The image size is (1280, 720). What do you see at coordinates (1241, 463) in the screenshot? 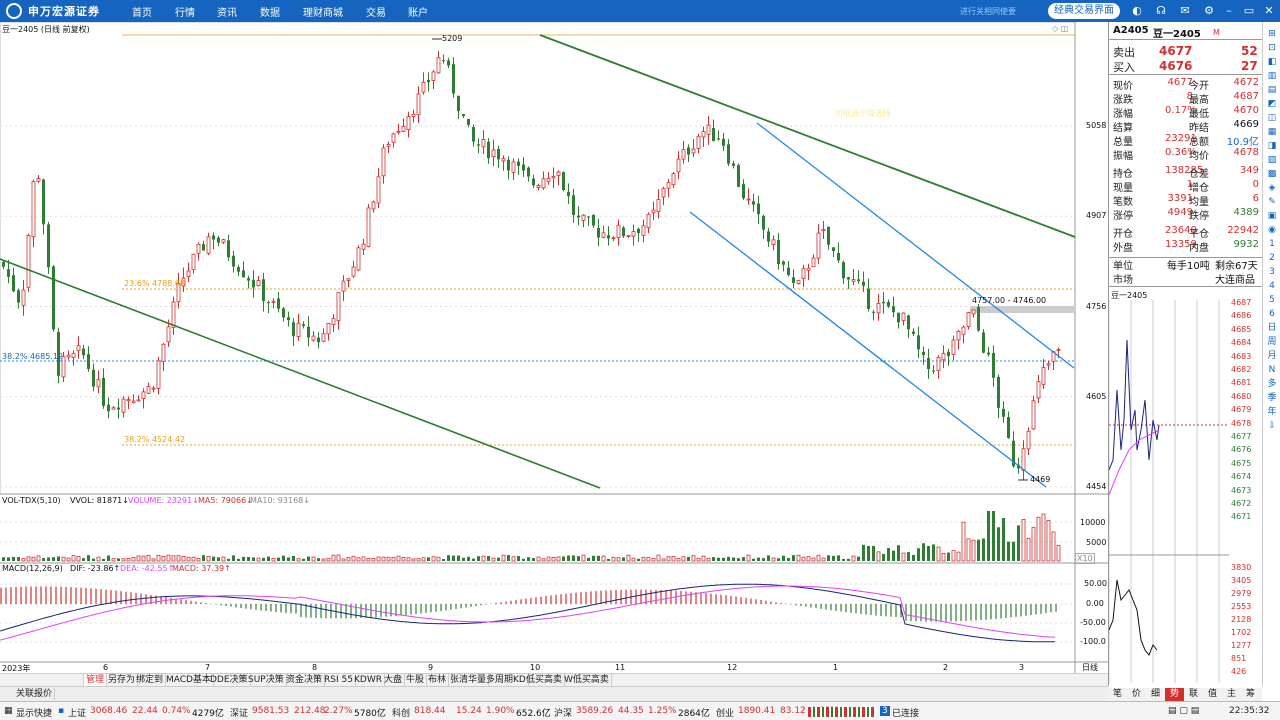
I see `mini-price-tick: 4675` at bounding box center [1241, 463].